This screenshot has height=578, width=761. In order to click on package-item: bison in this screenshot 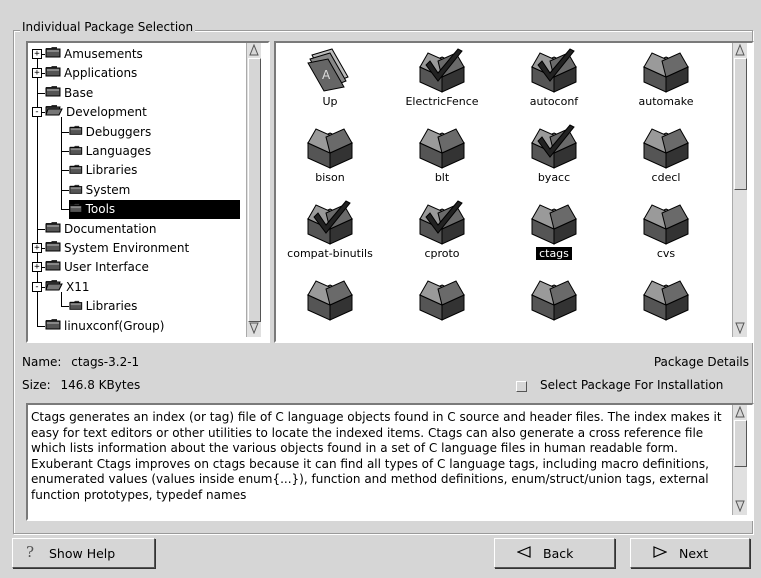, I will do `click(330, 160)`.